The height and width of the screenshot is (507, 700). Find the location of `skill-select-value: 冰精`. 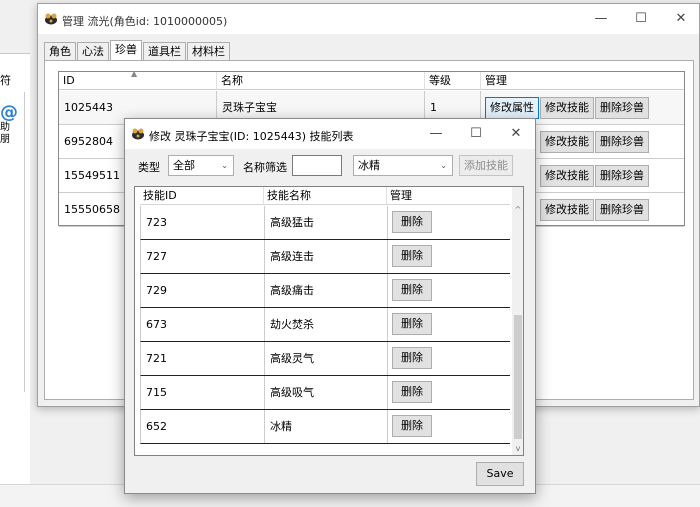

skill-select-value: 冰精 is located at coordinates (369, 165).